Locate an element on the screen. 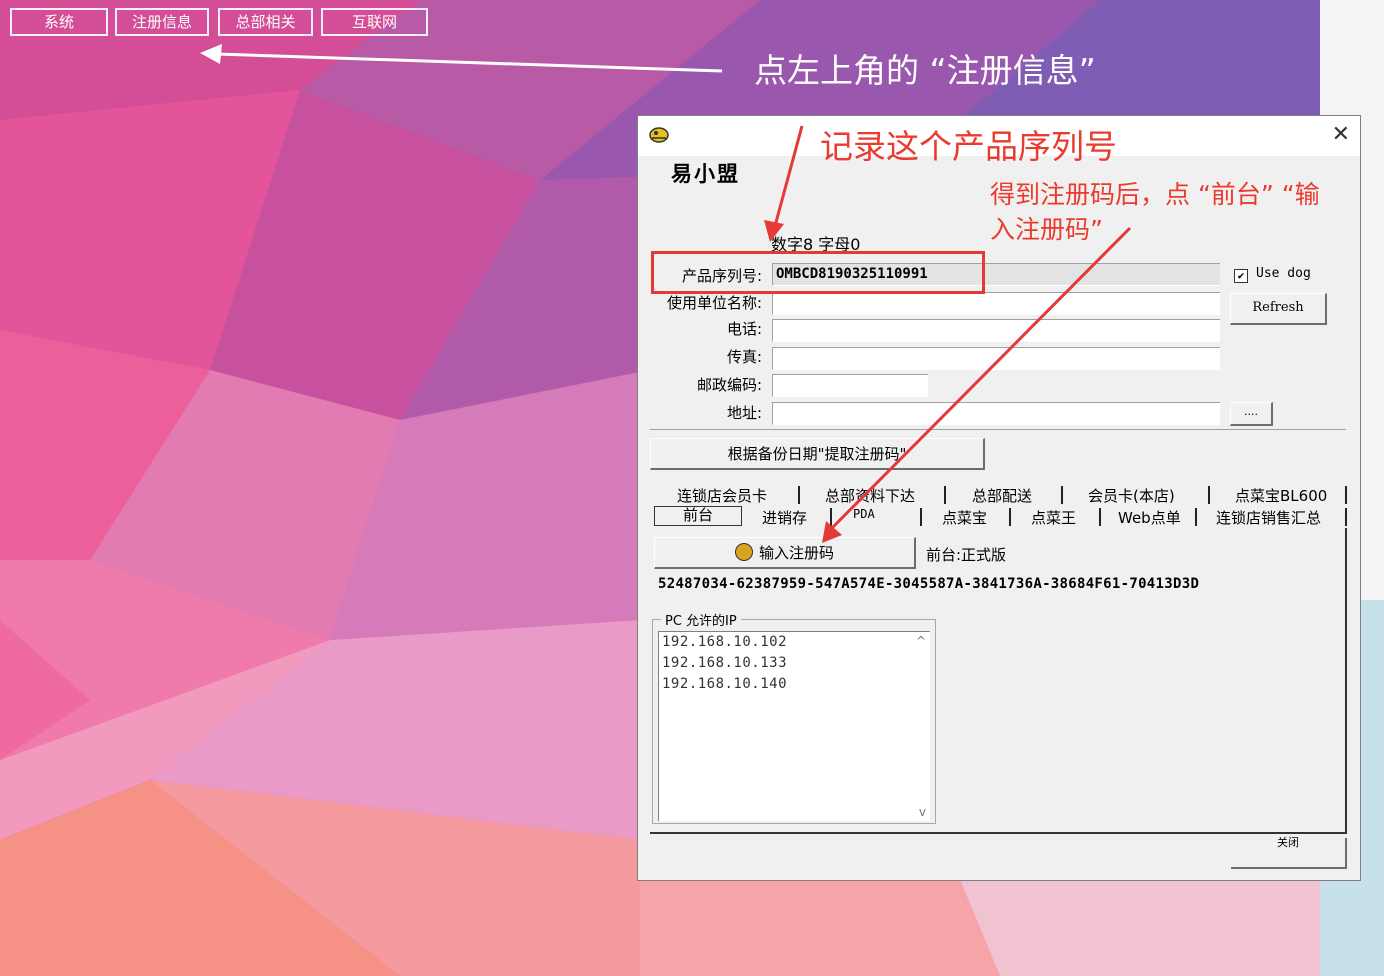 This screenshot has height=976, width=1384. app-icon is located at coordinates (659, 136).